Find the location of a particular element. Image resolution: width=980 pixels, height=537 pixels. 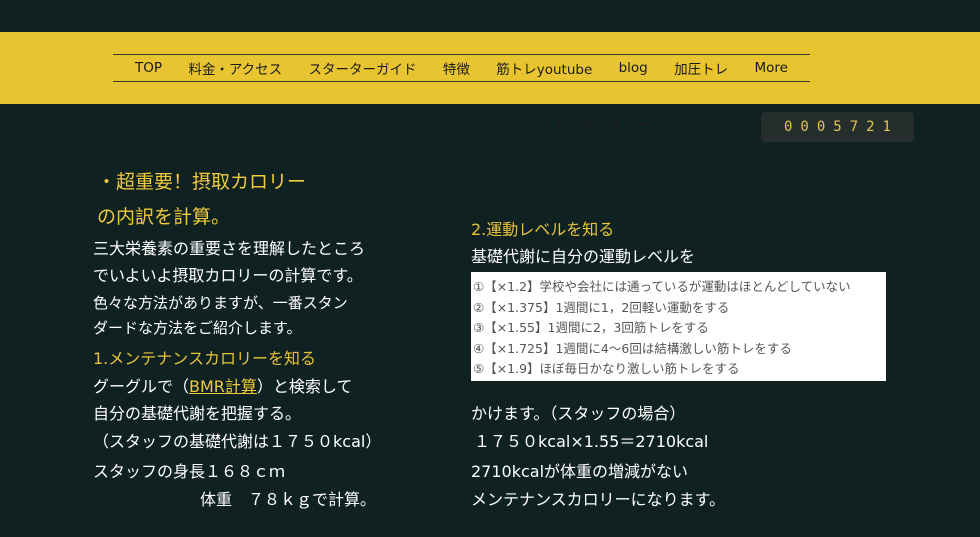

google-suffix: ）と検索して is located at coordinates (304, 386).